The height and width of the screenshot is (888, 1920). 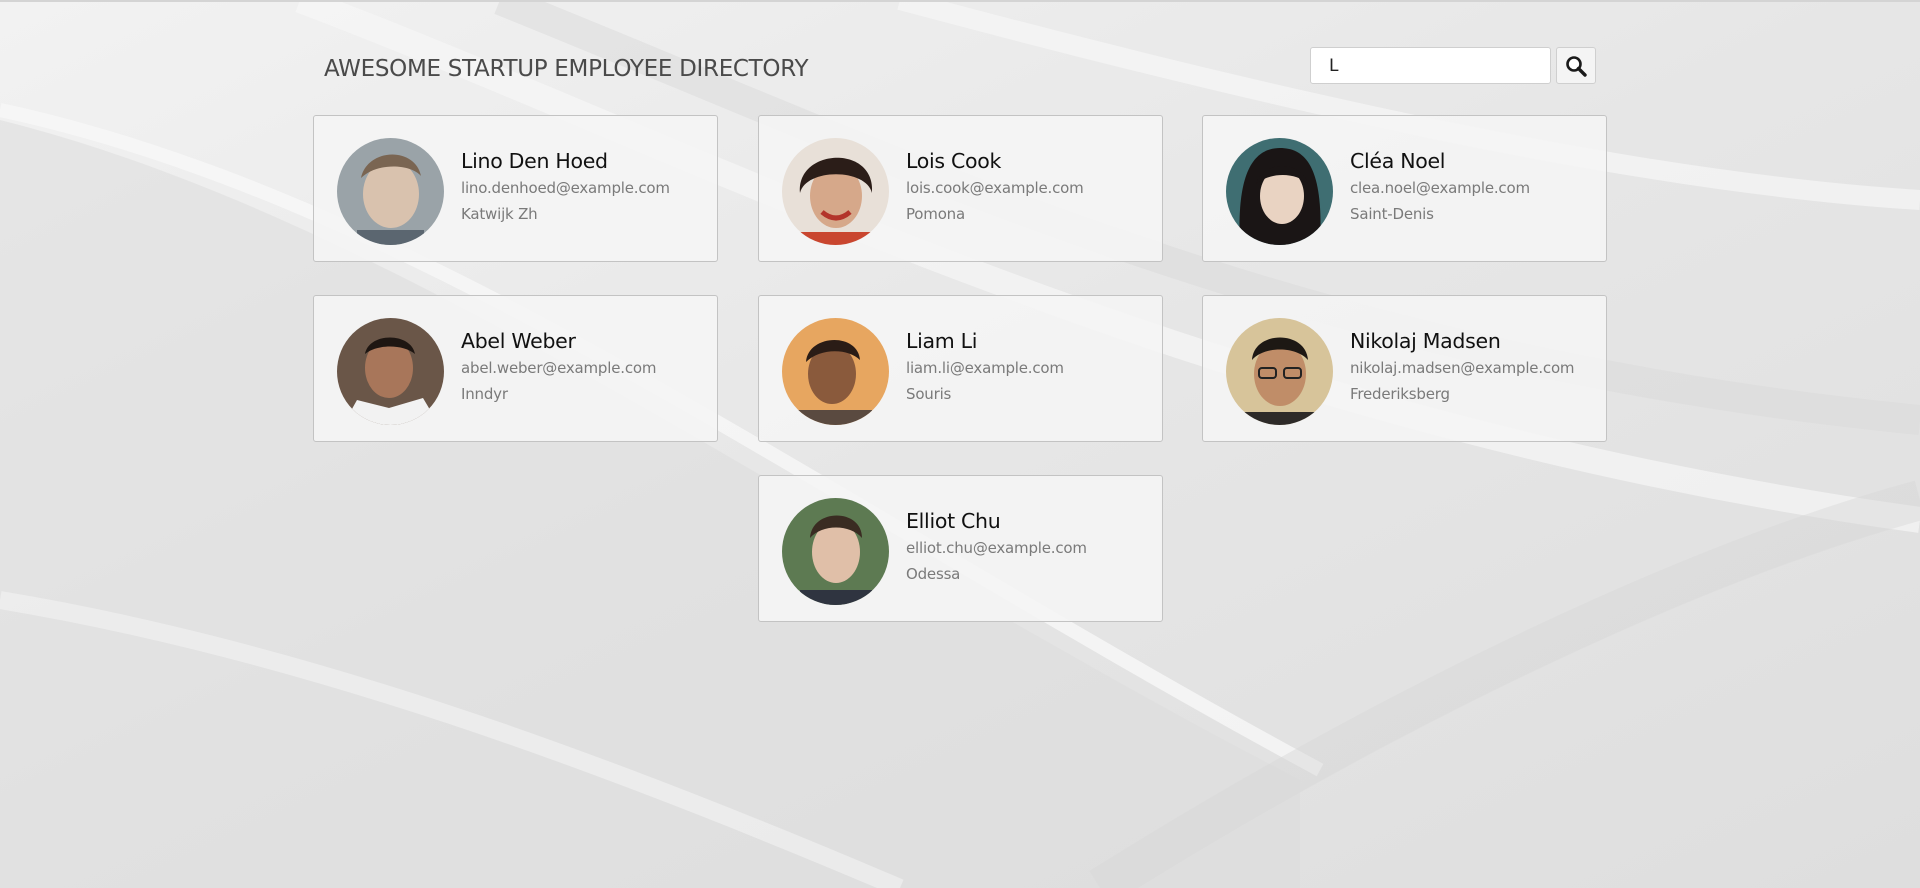 I want to click on employee-name: Liam Li, so click(x=942, y=341).